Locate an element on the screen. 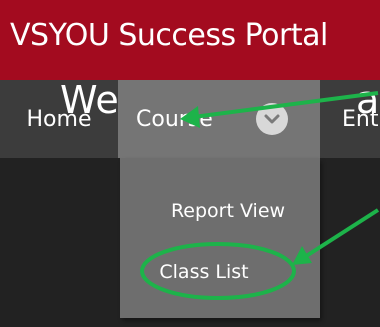  menu-item-report-view: Report View is located at coordinates (220, 211).